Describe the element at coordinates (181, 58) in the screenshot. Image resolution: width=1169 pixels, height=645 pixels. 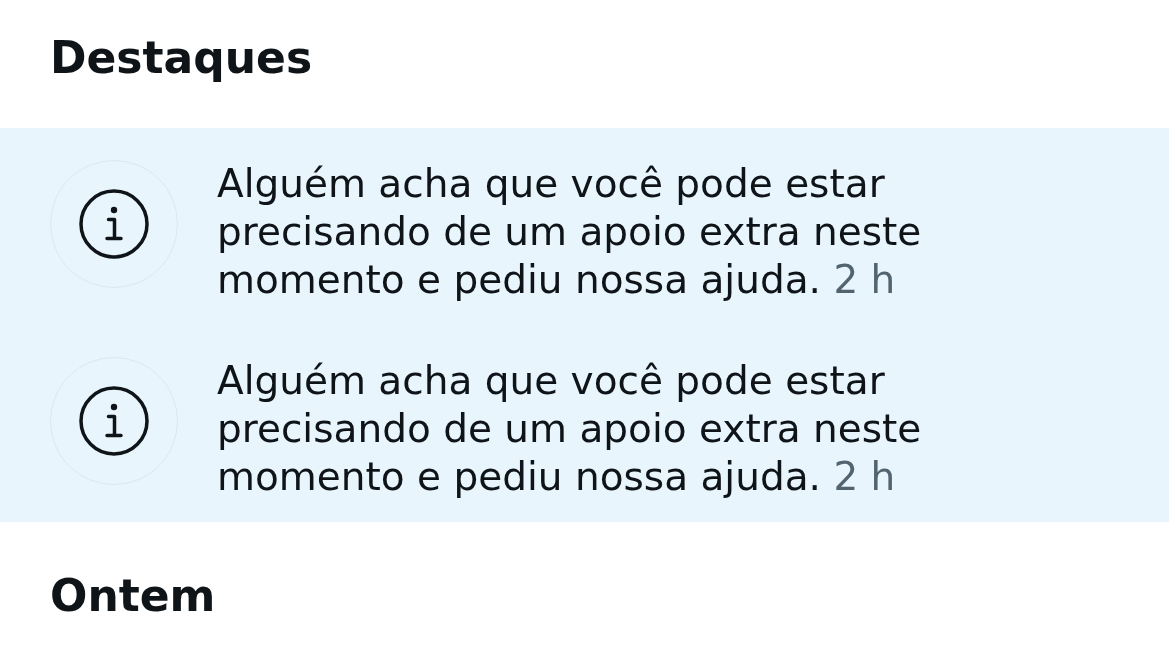
I see `section-heading: Destaques` at that location.